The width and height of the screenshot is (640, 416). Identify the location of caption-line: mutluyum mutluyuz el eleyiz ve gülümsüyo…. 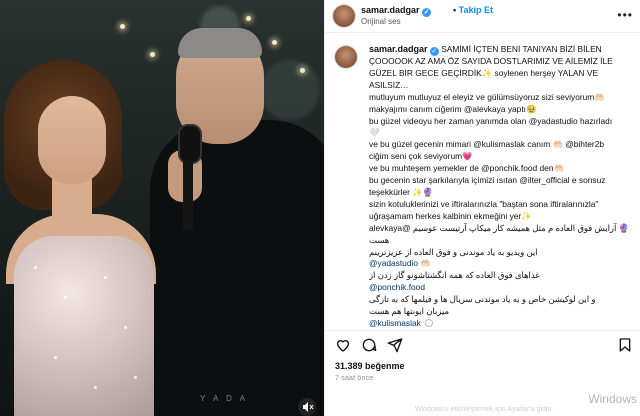
(487, 96).